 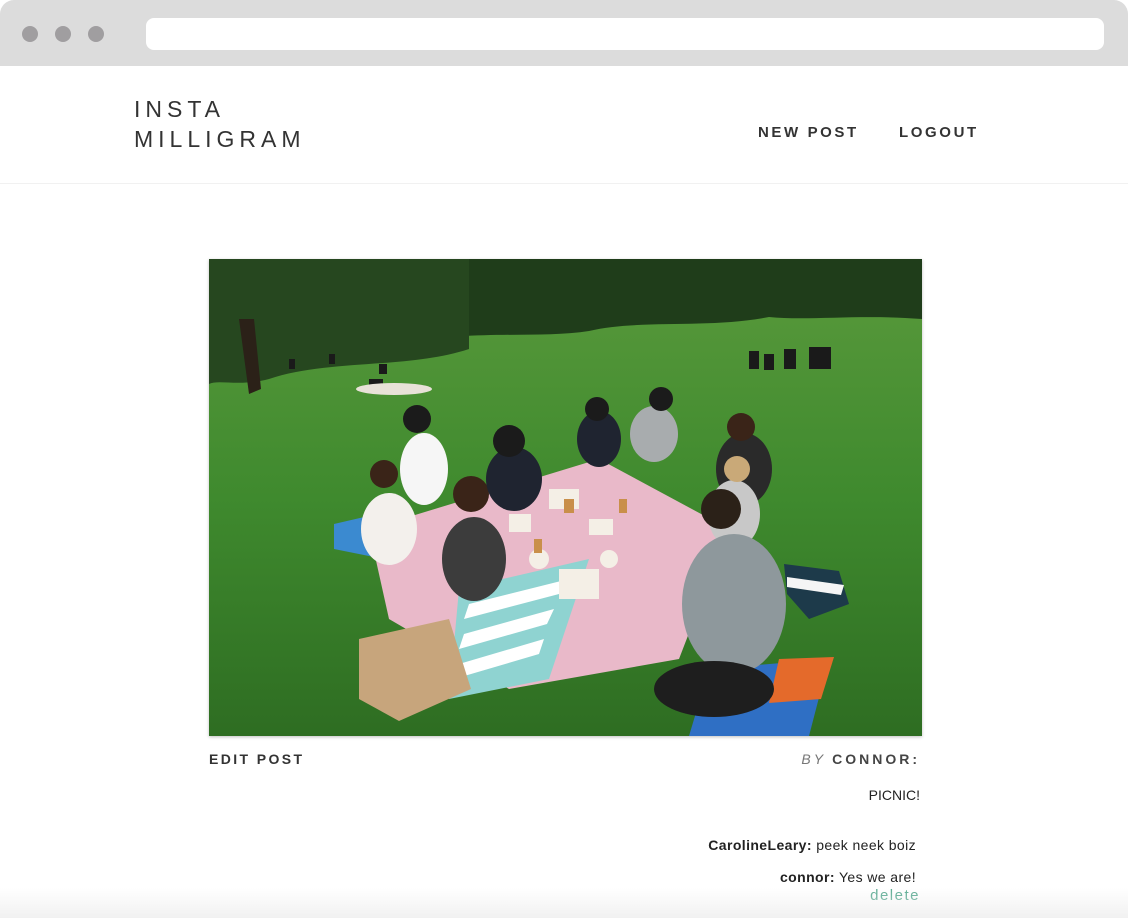 What do you see at coordinates (564, 125) in the screenshot?
I see `site-header: INSTA MILLIGRAM NEW POST LOGOUT` at bounding box center [564, 125].